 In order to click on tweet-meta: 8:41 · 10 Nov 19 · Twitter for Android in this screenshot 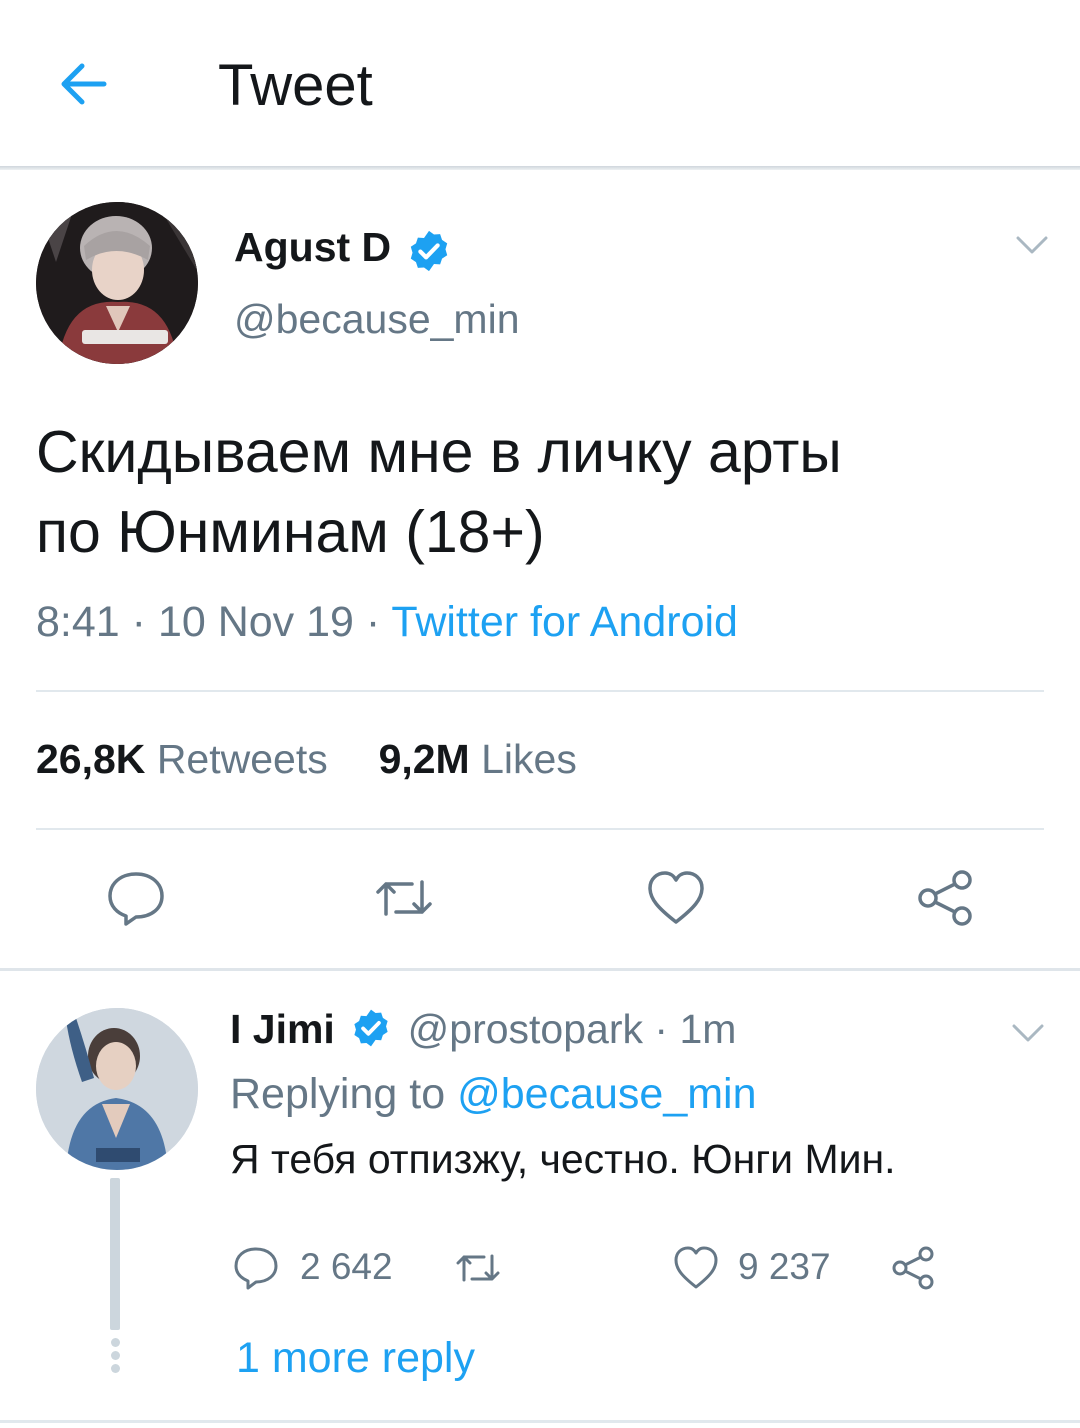, I will do `click(387, 622)`.